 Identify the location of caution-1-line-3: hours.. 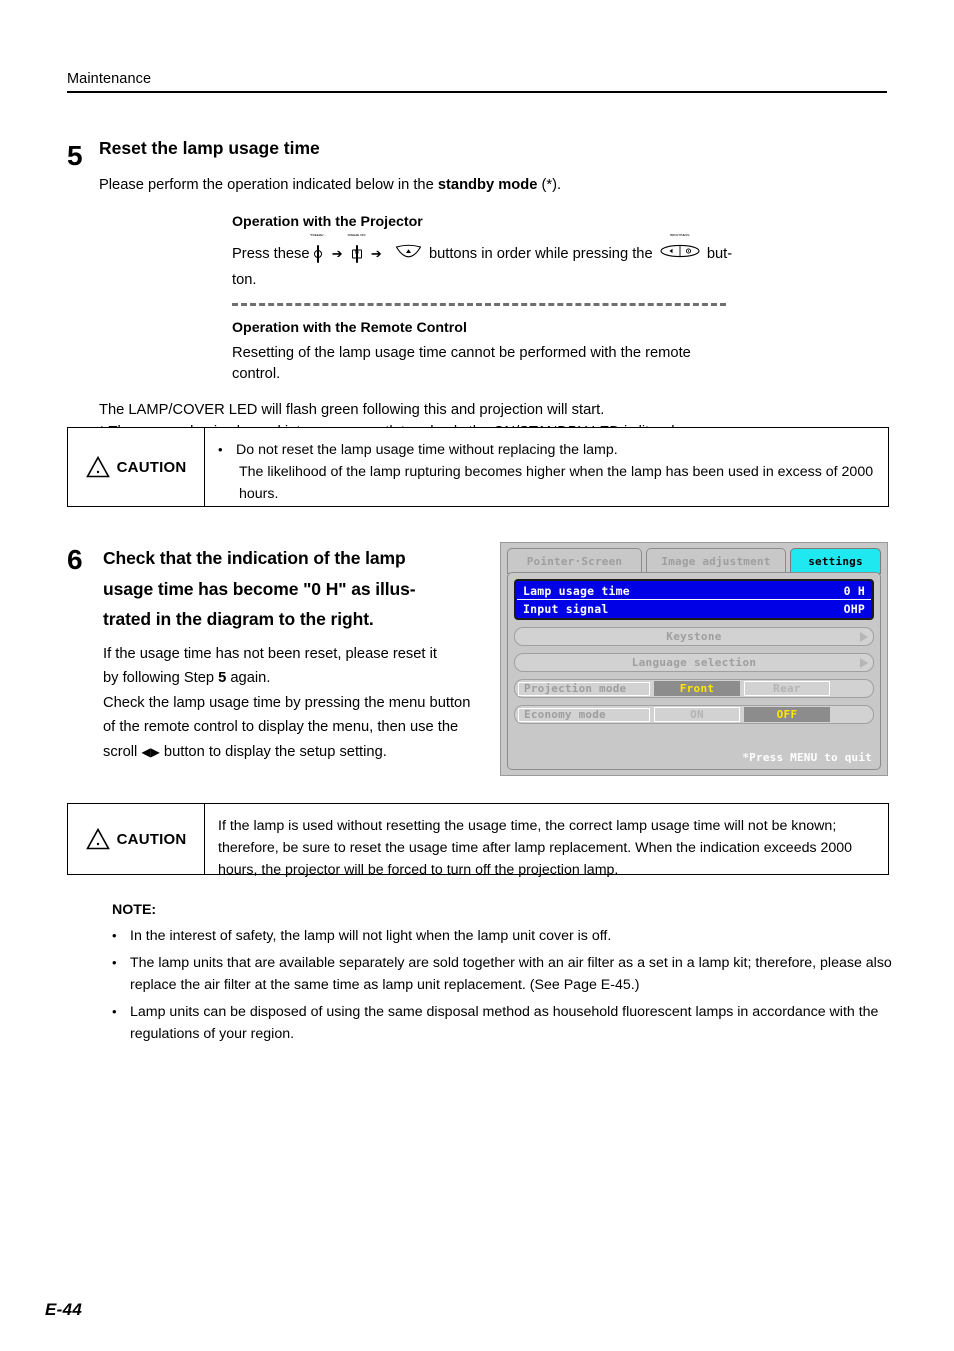
(259, 494).